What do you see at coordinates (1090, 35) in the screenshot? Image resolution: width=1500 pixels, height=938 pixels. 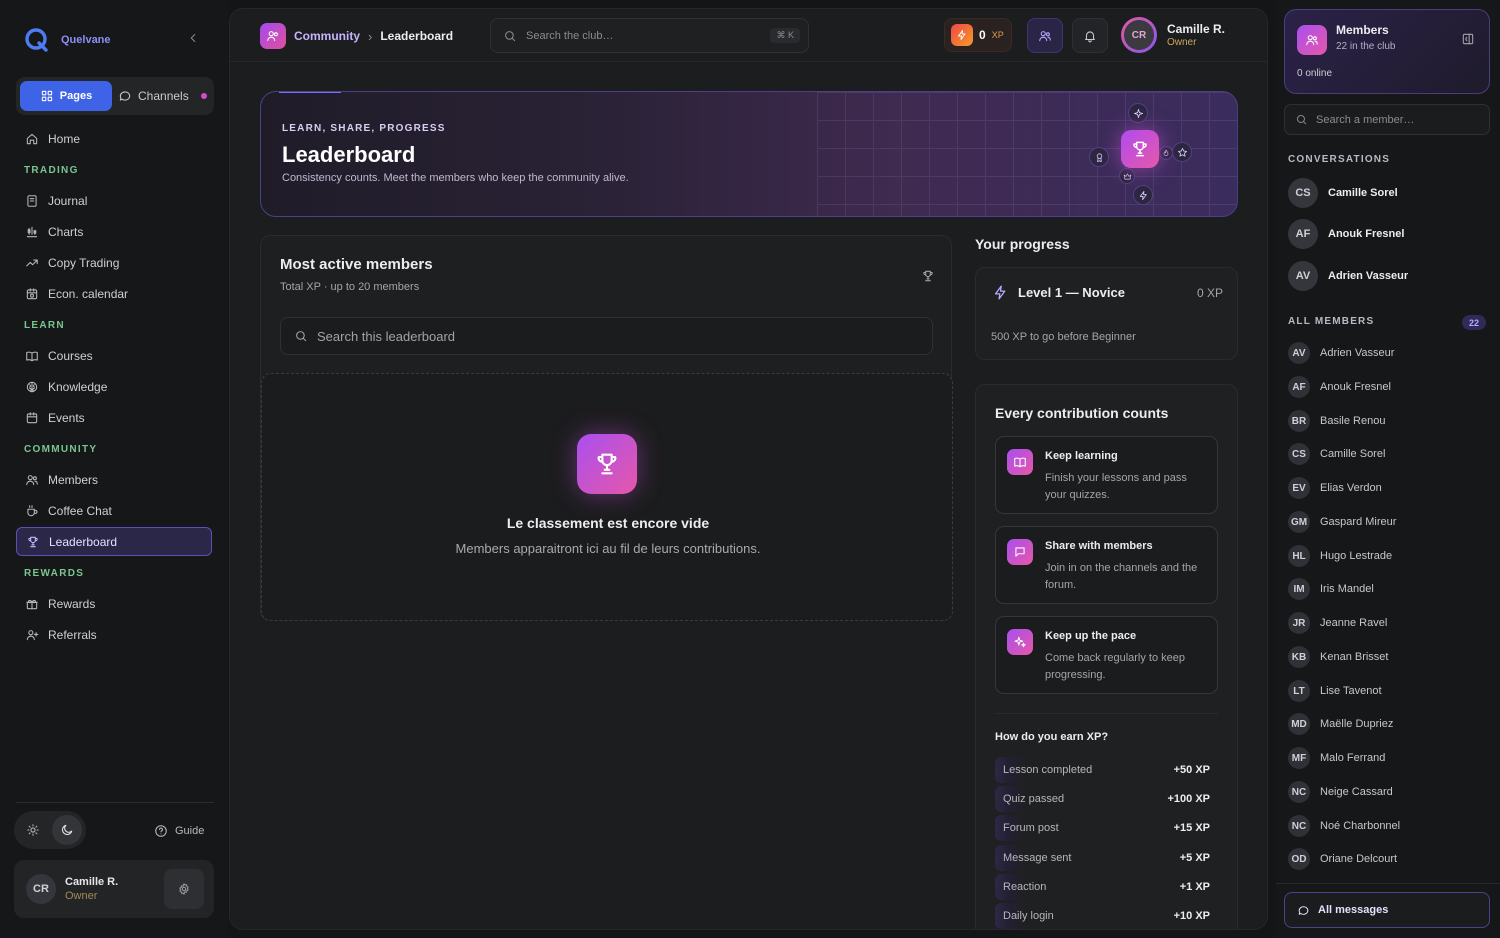 I see `notifications-button` at bounding box center [1090, 35].